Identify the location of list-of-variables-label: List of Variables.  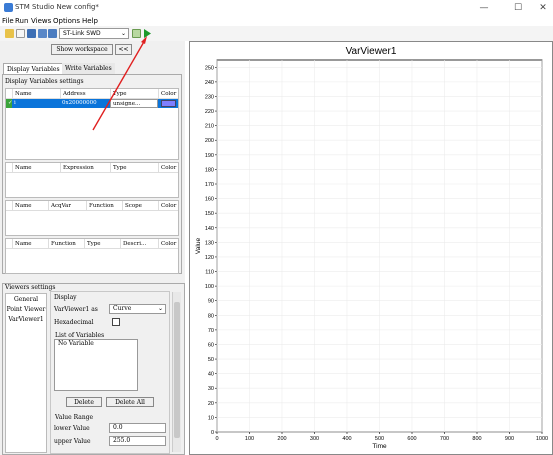
(80, 335).